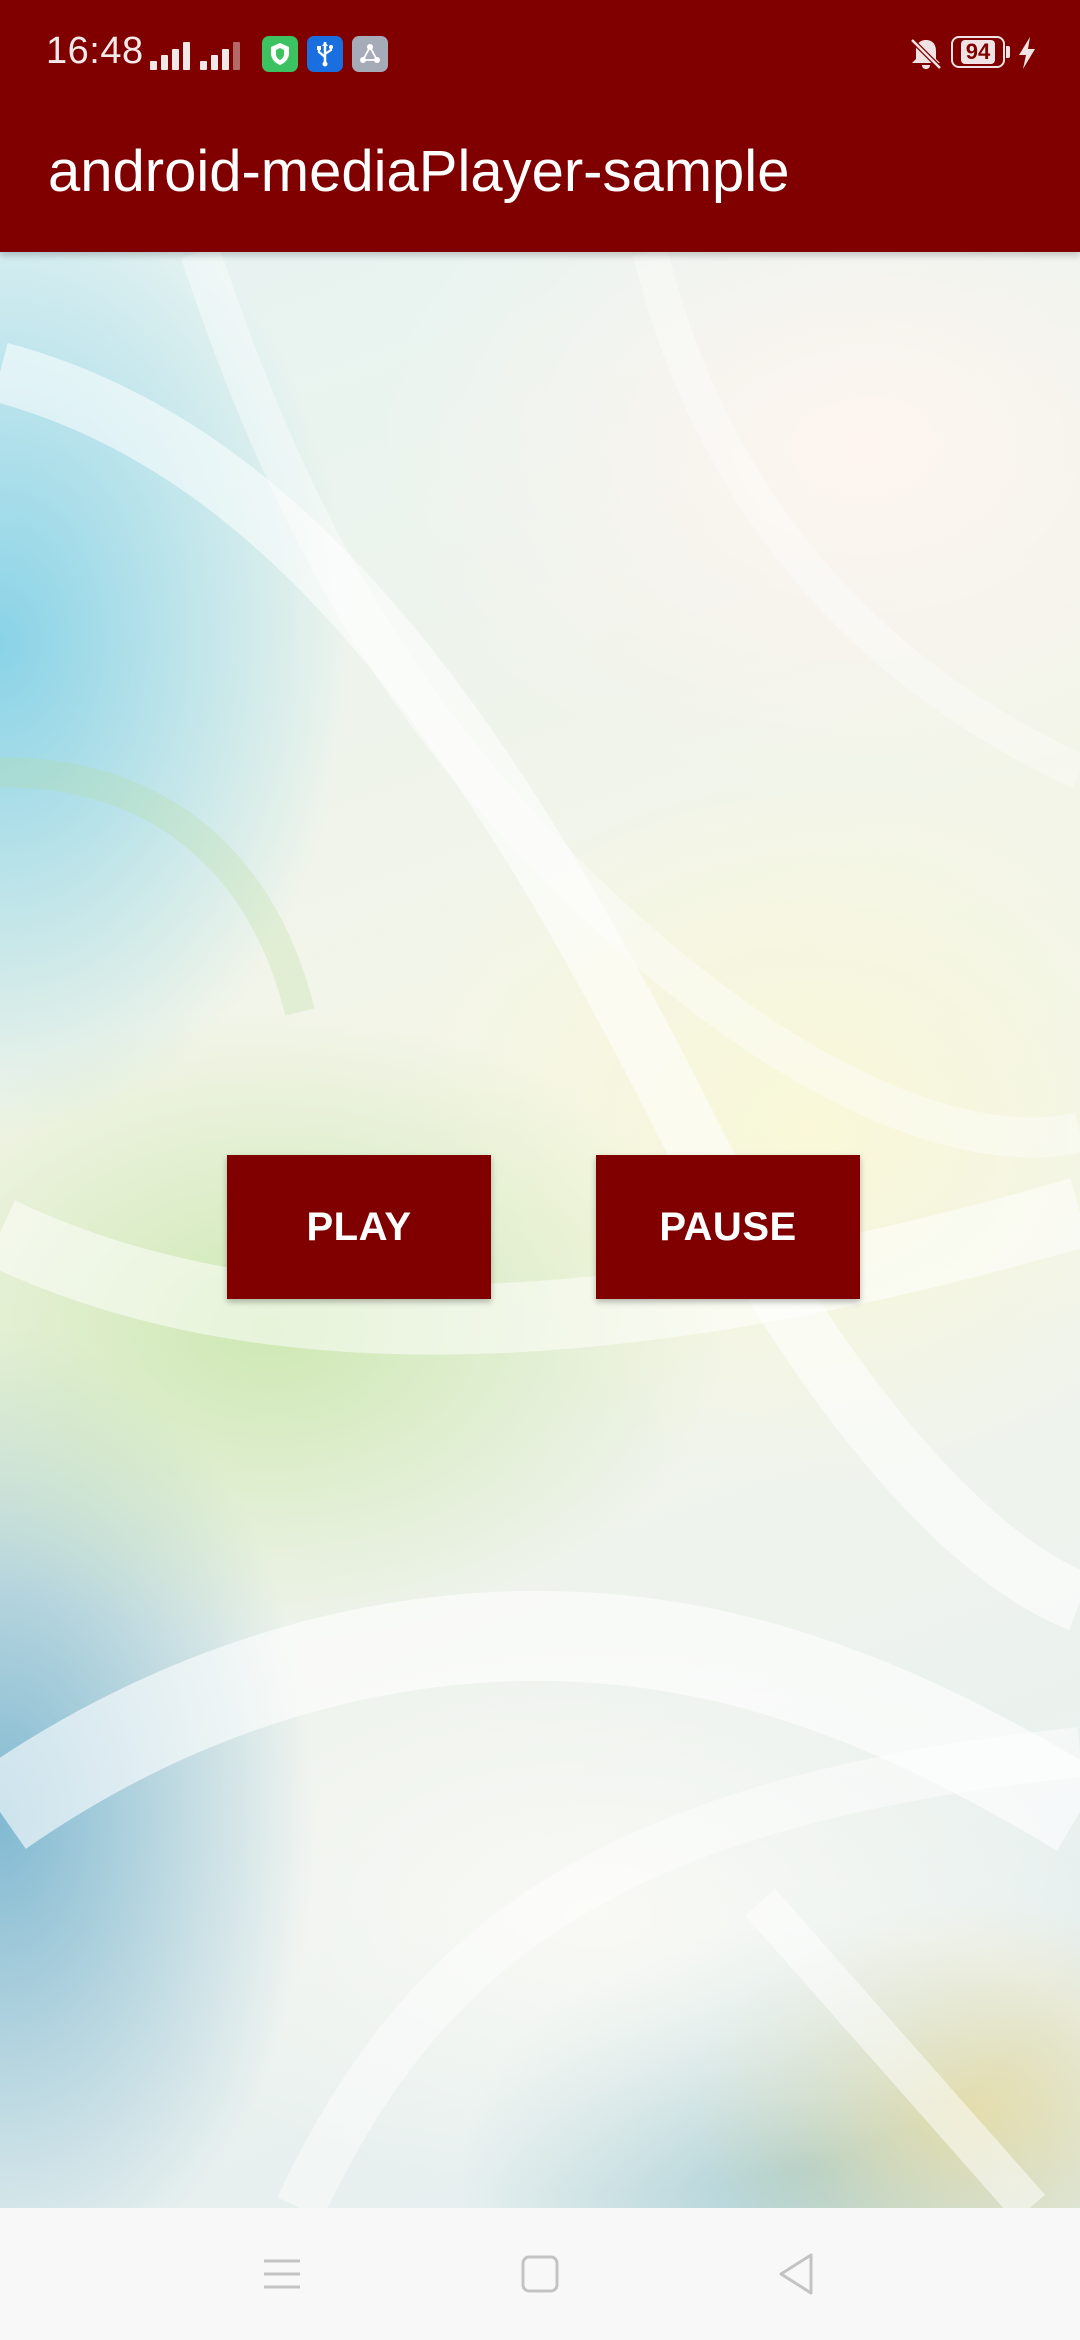  I want to click on bell-off-icon, so click(926, 54).